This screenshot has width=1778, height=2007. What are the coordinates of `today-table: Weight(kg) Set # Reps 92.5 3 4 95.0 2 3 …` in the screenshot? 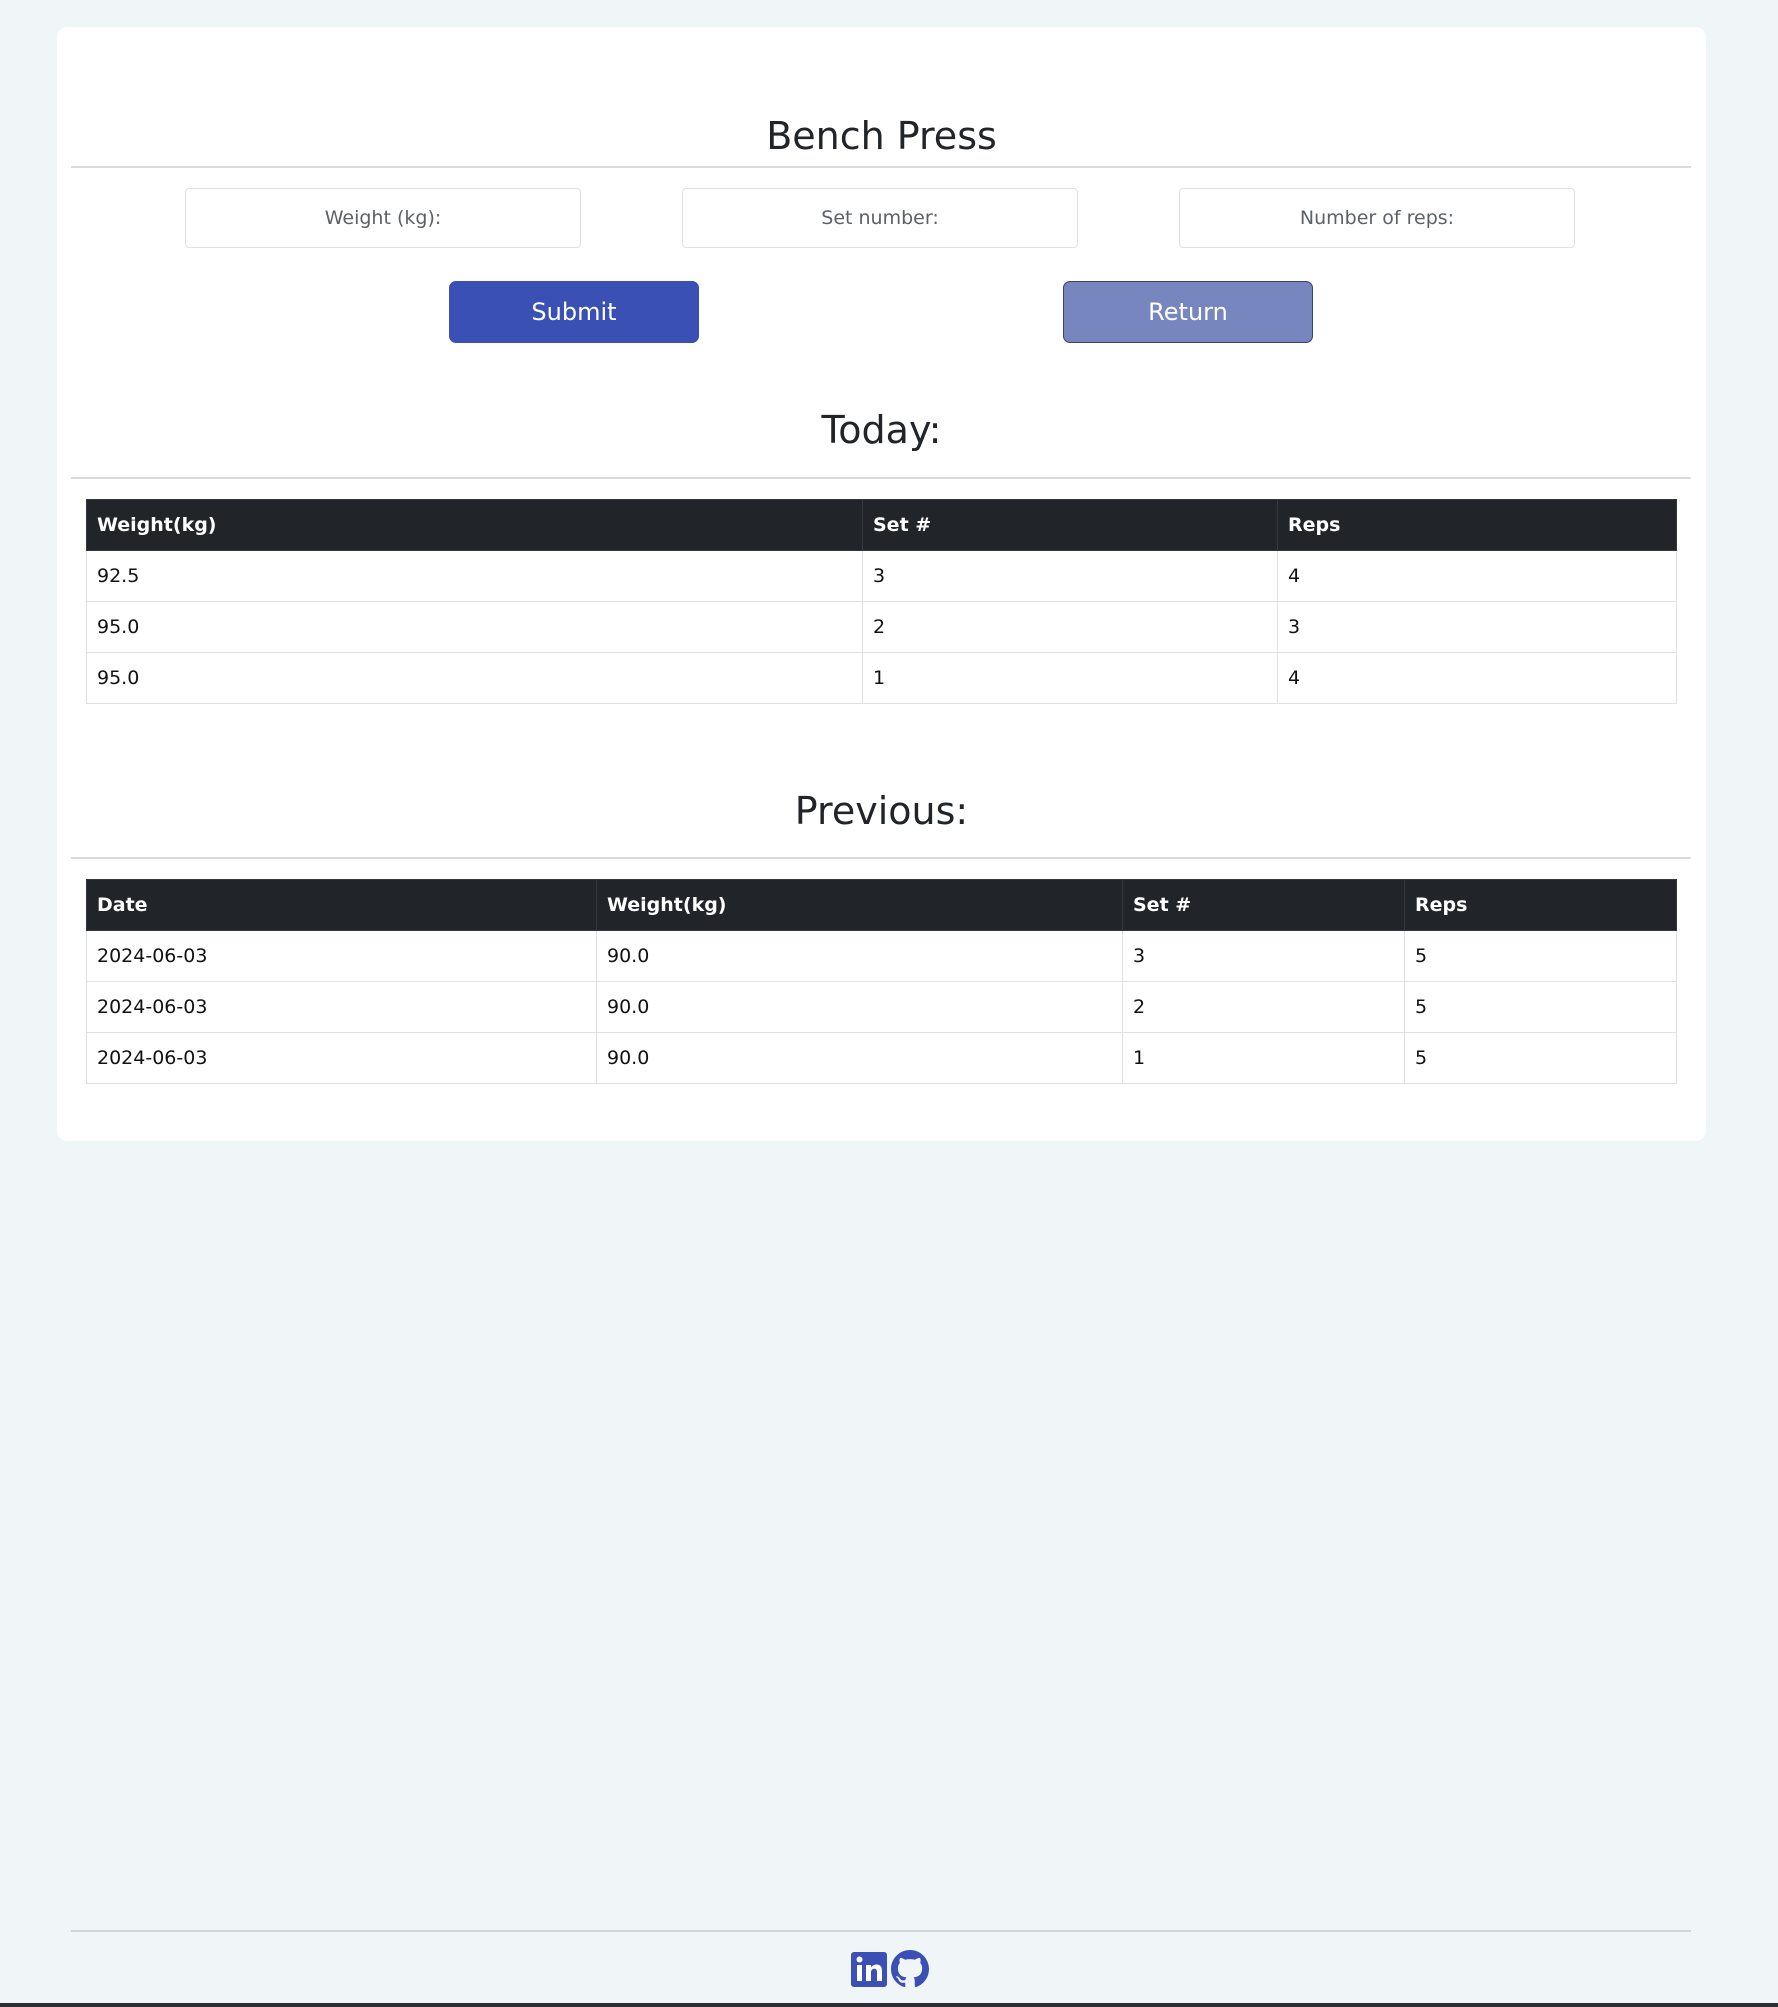 It's located at (881, 601).